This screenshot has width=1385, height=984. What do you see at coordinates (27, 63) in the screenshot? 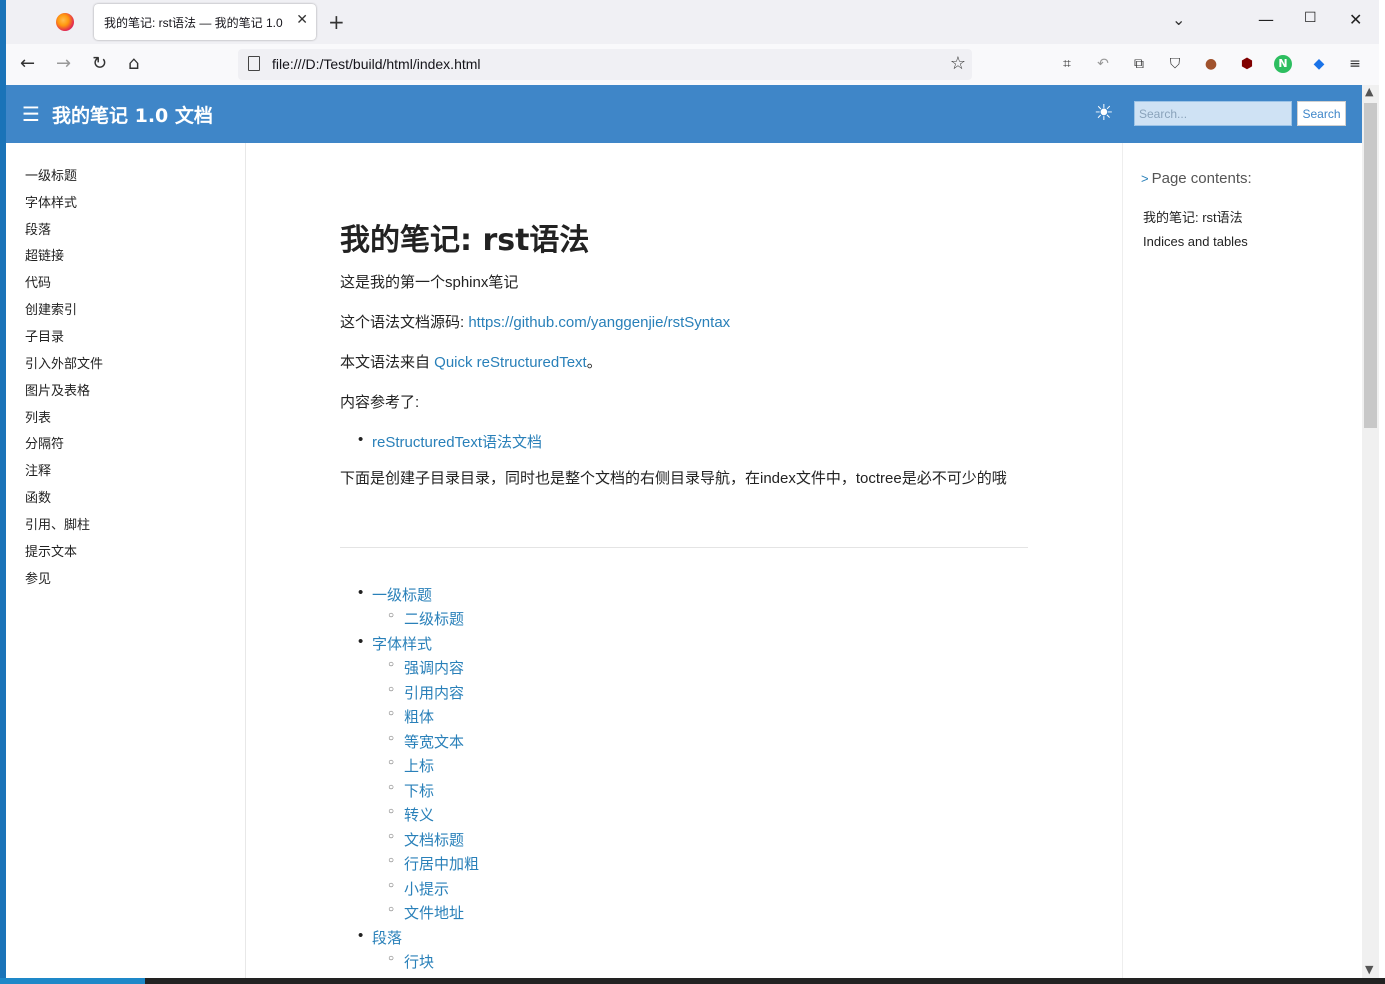
I see `back-icon: ←` at bounding box center [27, 63].